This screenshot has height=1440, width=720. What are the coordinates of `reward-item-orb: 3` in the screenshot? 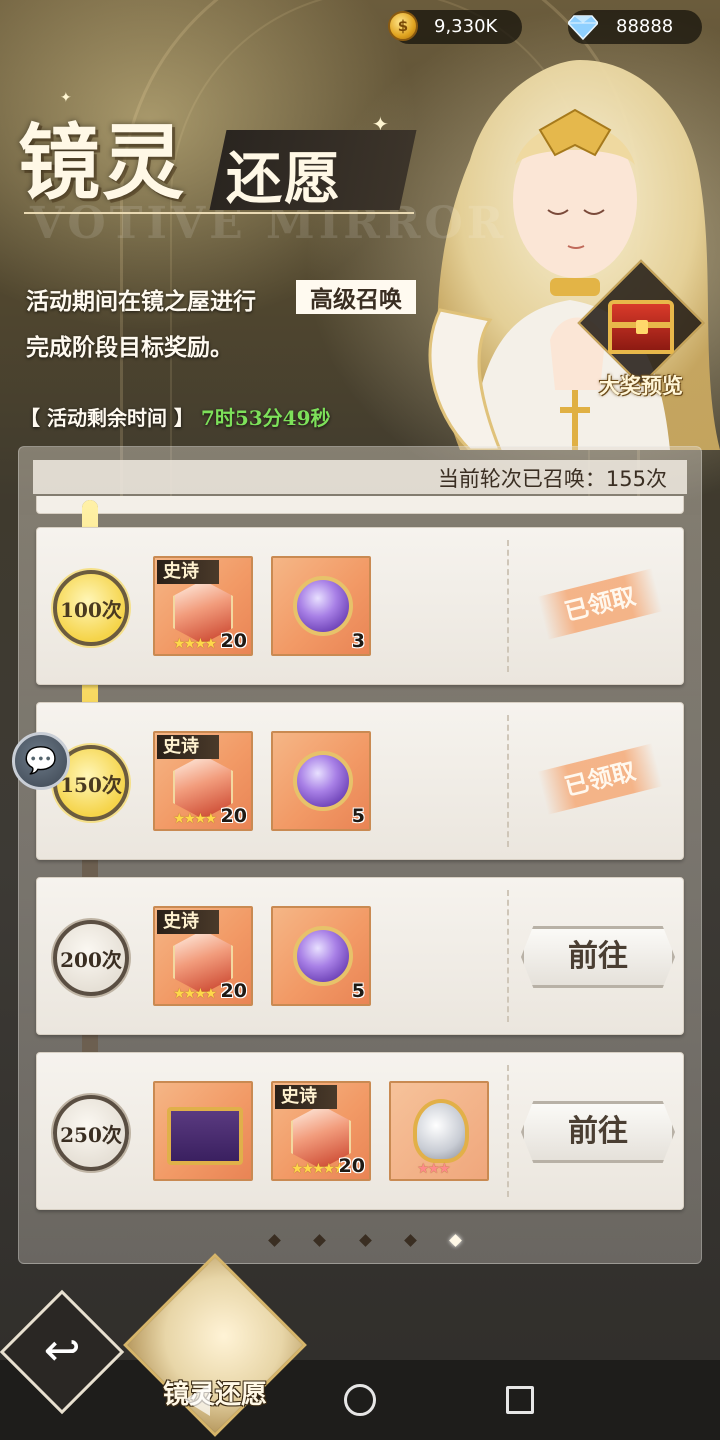 It's located at (321, 606).